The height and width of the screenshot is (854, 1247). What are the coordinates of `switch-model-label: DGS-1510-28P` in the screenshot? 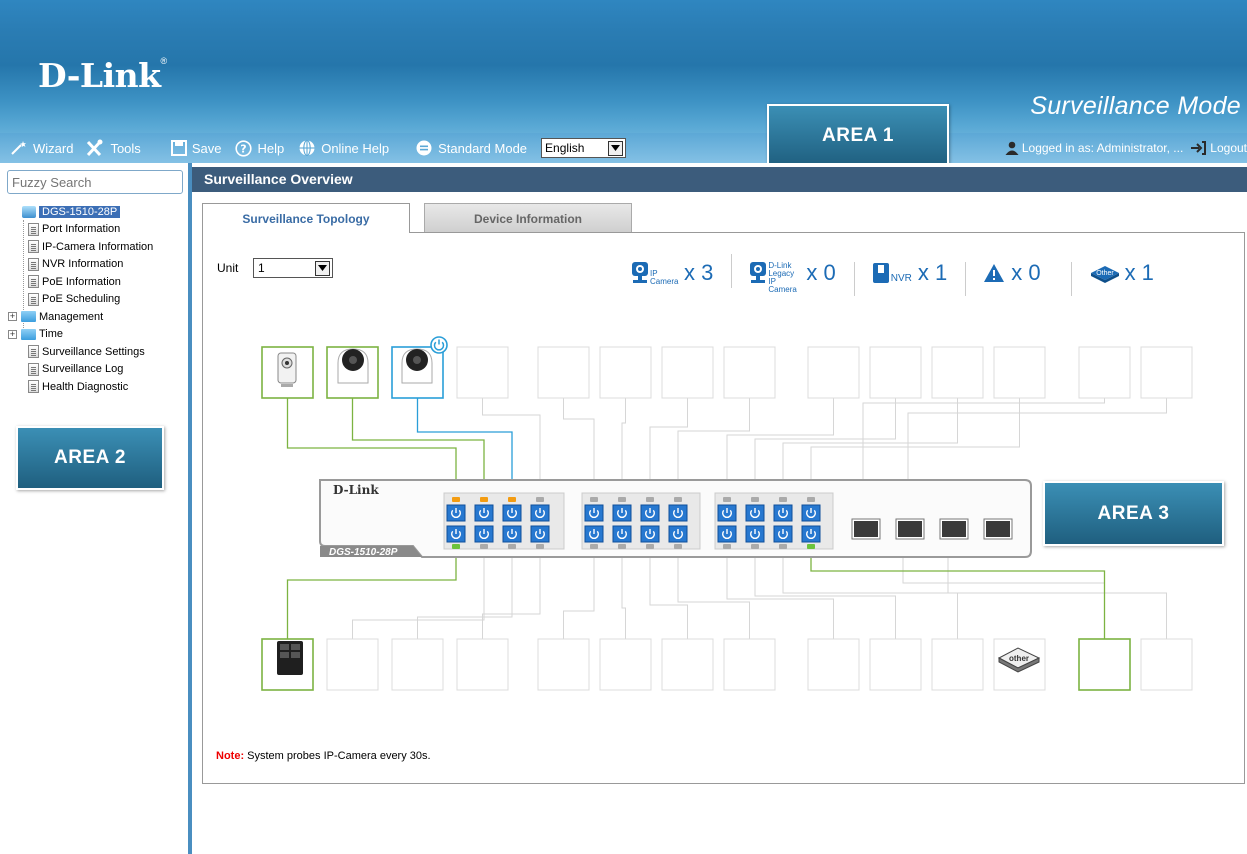 It's located at (363, 552).